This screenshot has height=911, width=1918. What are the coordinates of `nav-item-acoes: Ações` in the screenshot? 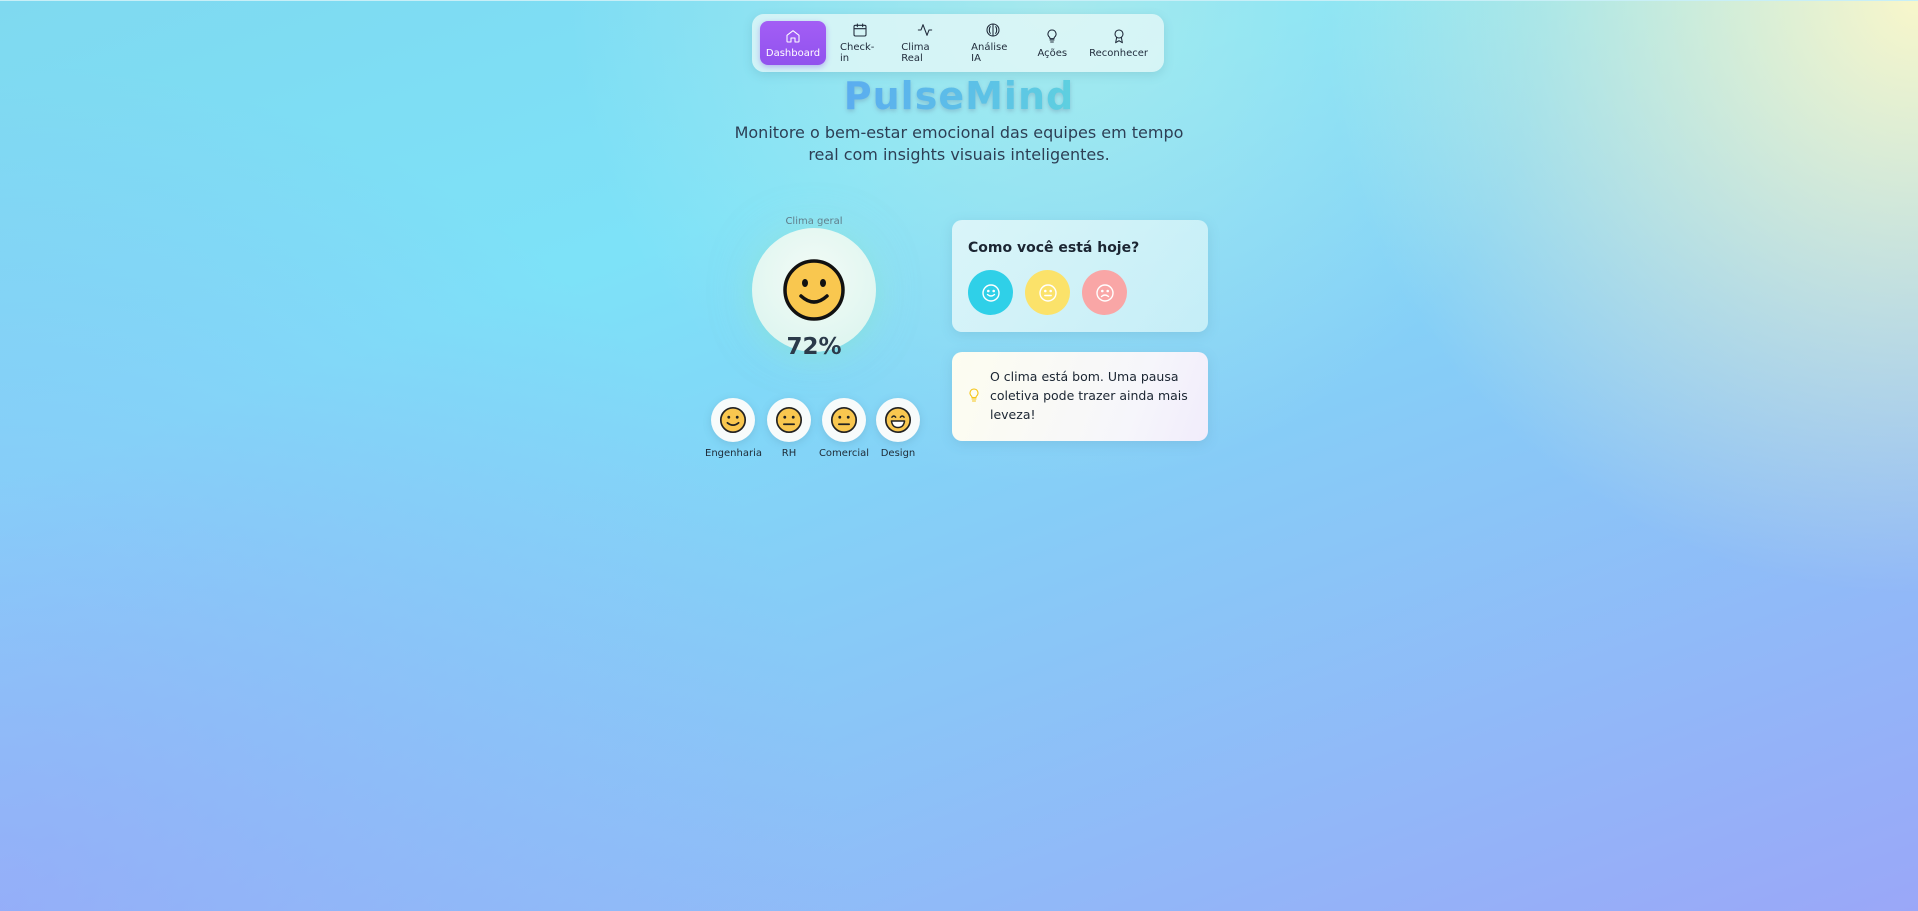 It's located at (1053, 43).